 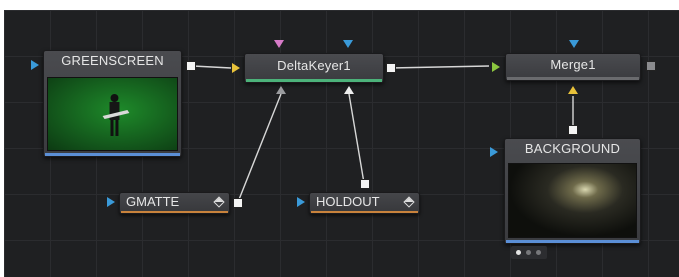 I want to click on keyer-input-blue-icon, so click(x=348, y=44).